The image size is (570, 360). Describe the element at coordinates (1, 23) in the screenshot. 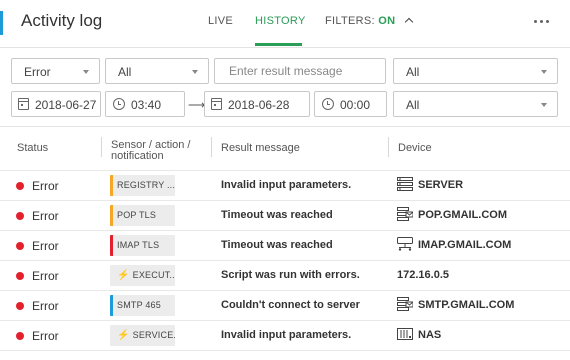

I see `title-accent-bar` at that location.